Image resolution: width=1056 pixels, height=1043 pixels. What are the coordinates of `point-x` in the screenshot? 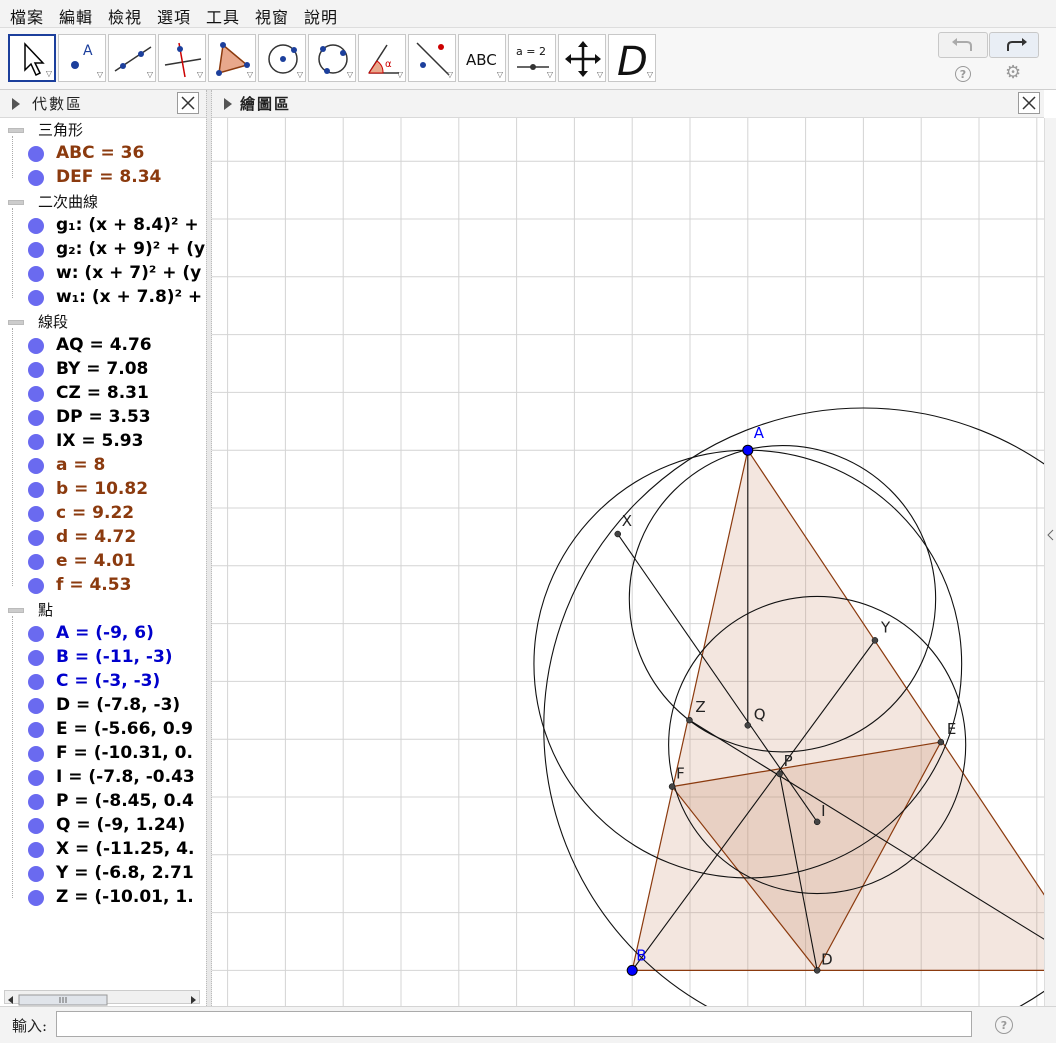 It's located at (617, 534).